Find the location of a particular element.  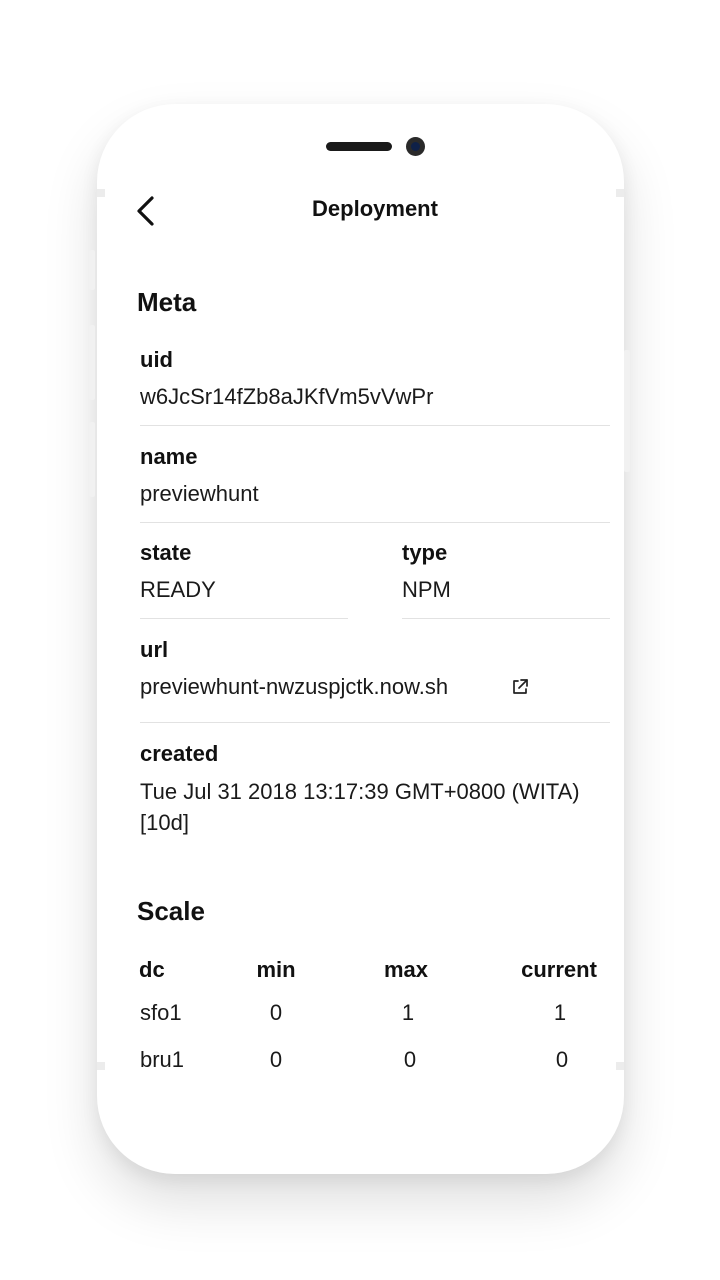

url-link: previewhunt-nwzuspjctk.now.sh is located at coordinates (294, 687).